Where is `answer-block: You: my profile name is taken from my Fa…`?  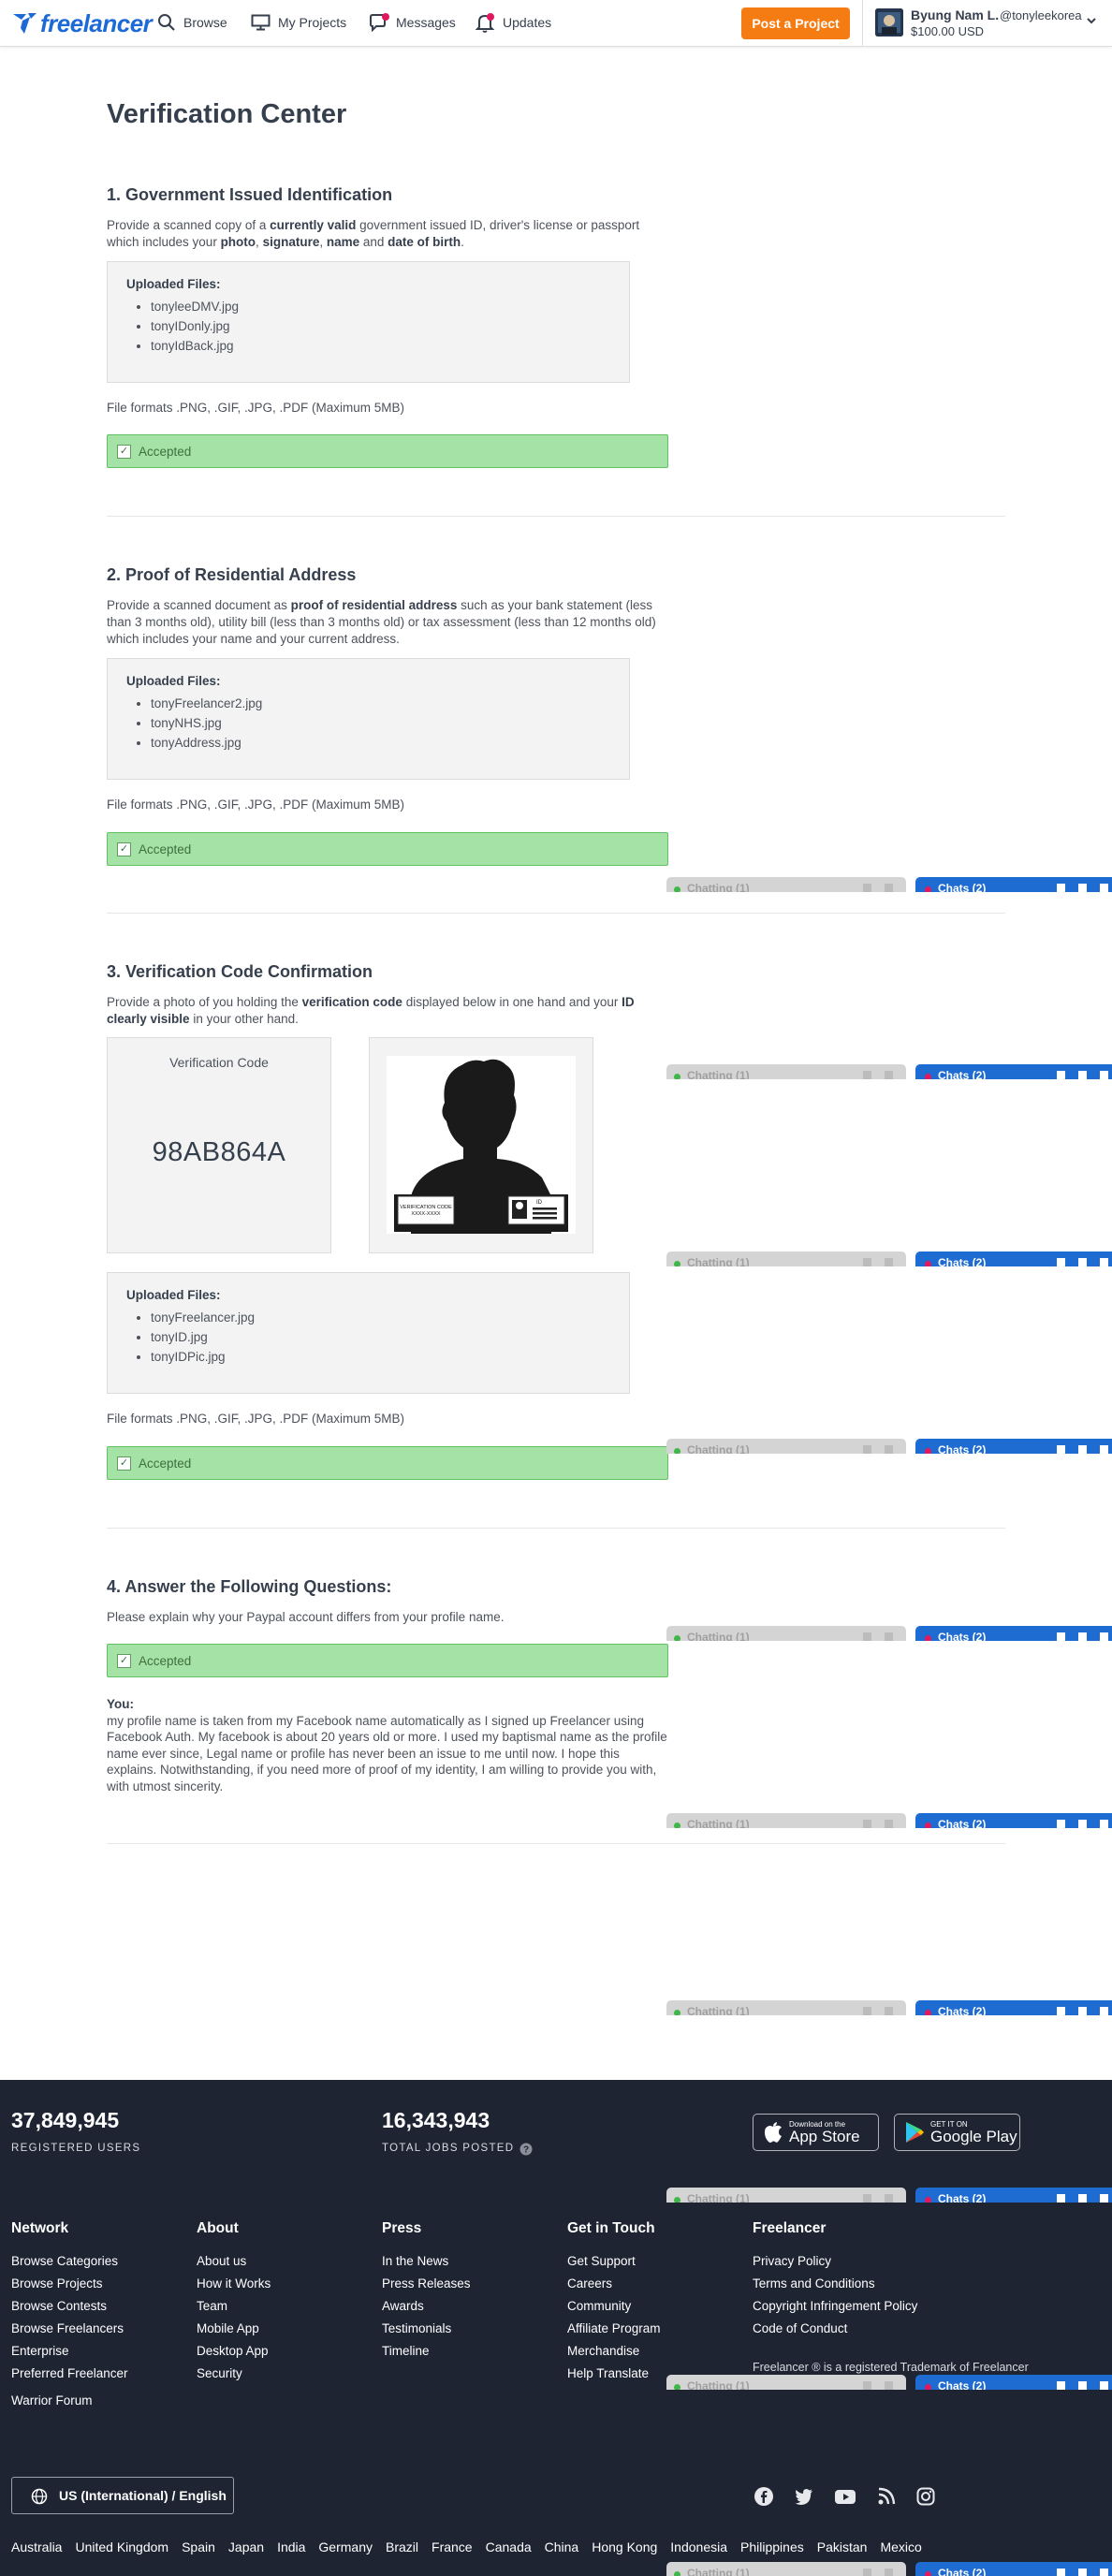 answer-block: You: my profile name is taken from my Fa… is located at coordinates (387, 1745).